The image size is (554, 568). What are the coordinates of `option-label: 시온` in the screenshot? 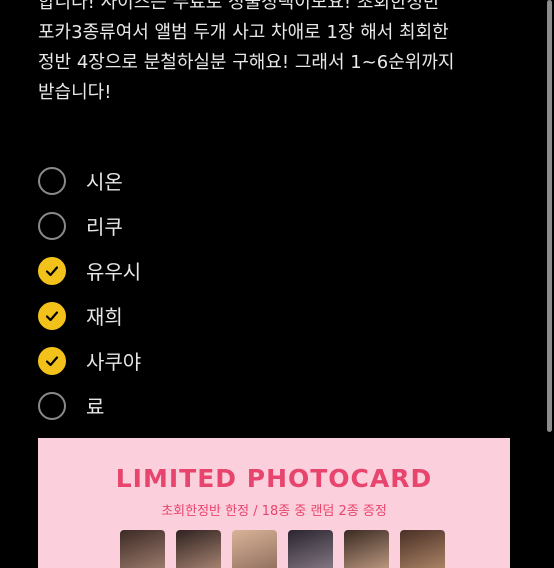 It's located at (104, 182).